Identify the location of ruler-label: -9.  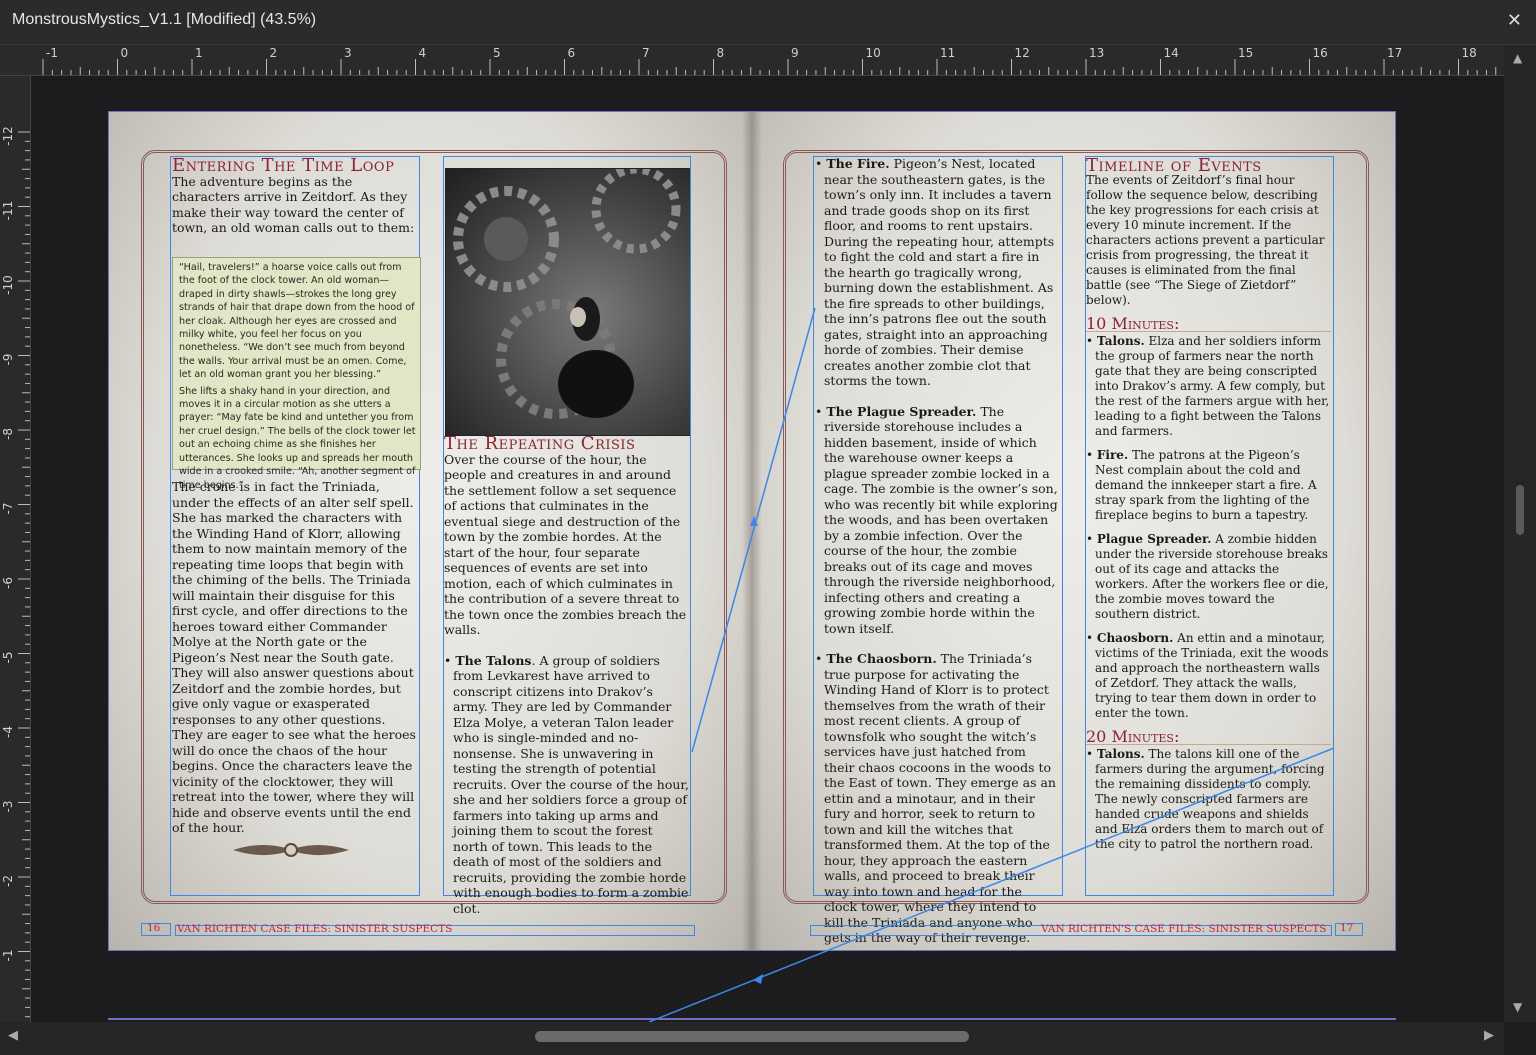
(8, 360).